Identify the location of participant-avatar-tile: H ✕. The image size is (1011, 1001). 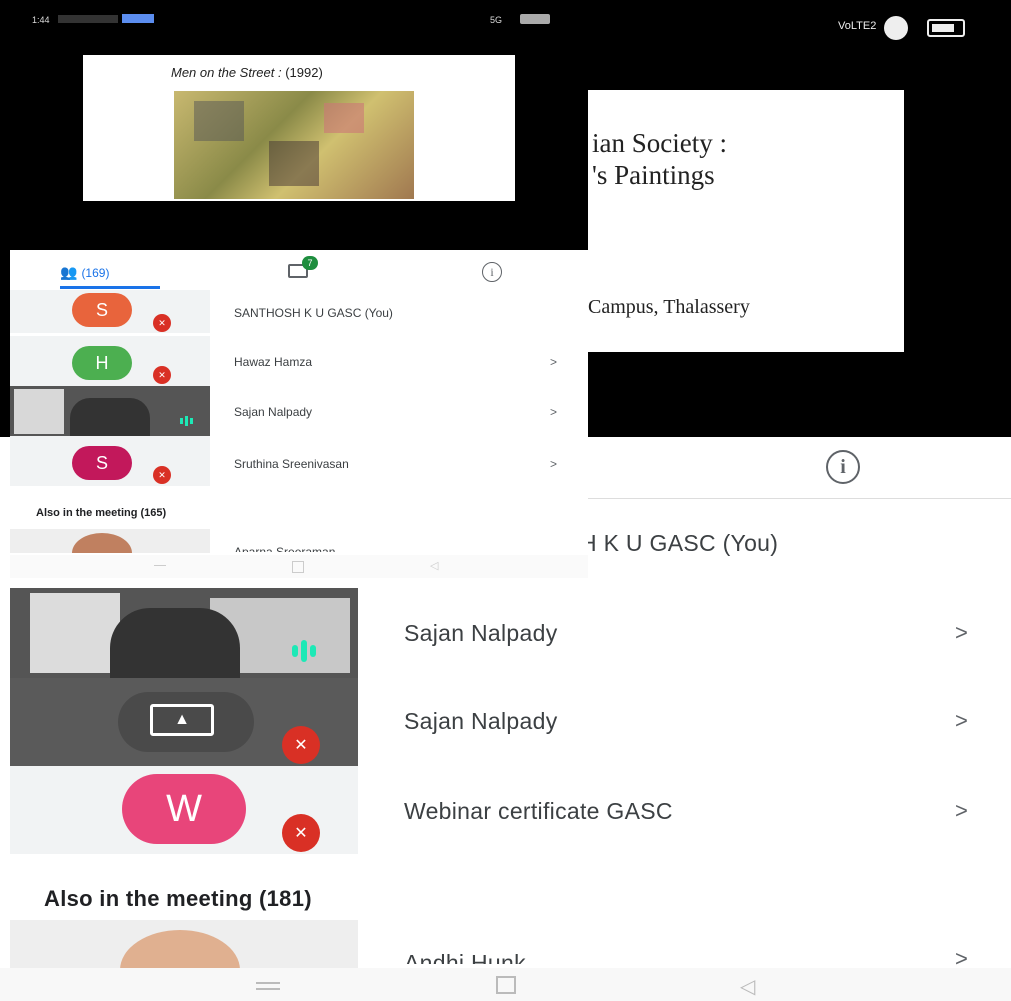
(110, 361).